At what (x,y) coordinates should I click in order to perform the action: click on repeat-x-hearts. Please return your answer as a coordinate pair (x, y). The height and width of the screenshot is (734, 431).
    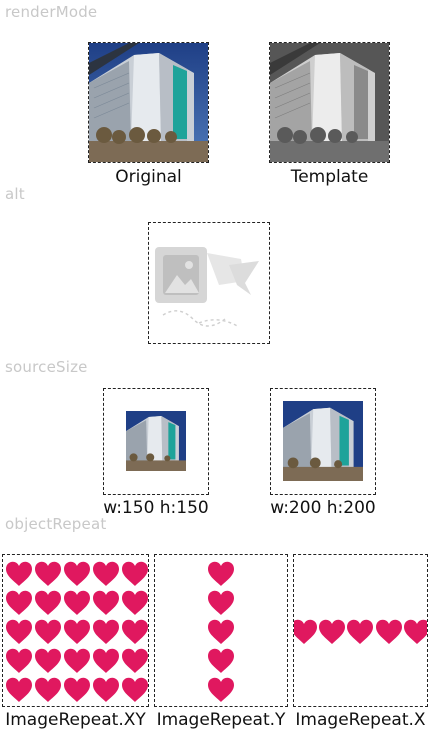
    Looking at the image, I should click on (360, 631).